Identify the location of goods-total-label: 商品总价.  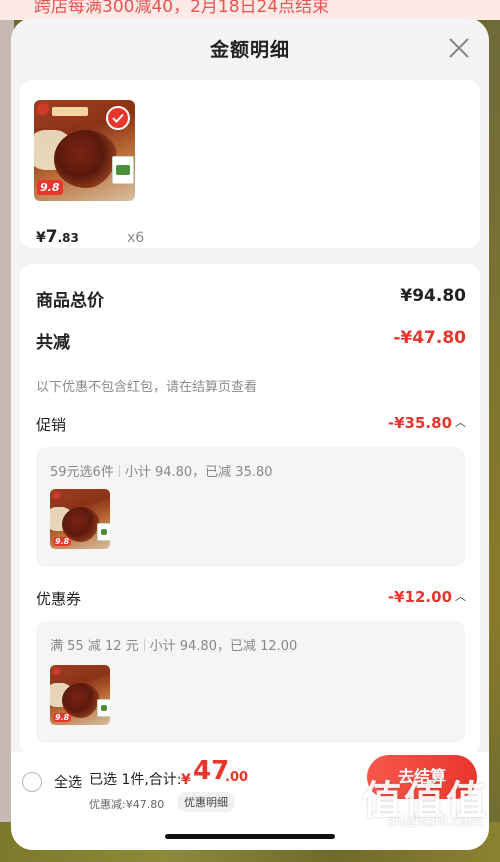
(70, 301).